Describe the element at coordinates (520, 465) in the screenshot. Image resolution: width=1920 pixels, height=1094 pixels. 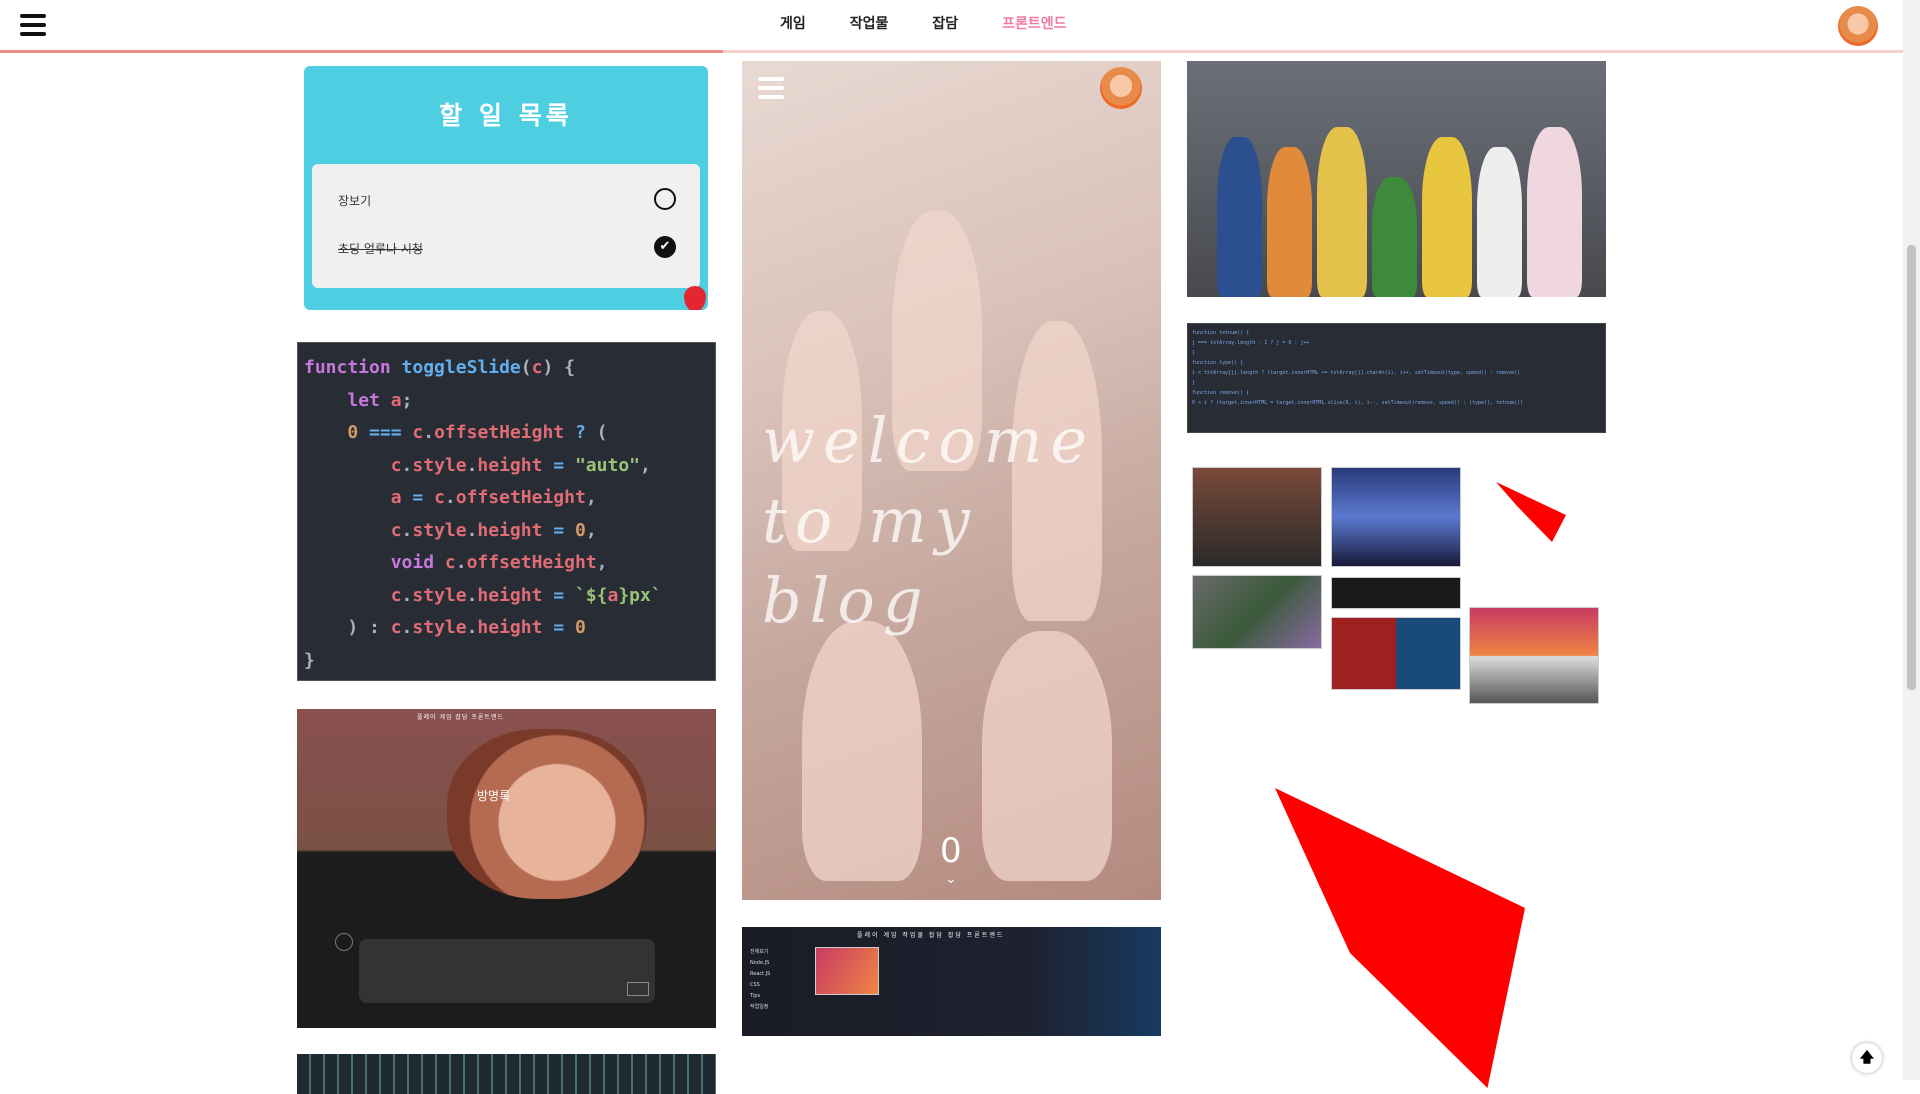
I see `code-line: c.style.height = "auto",` at that location.